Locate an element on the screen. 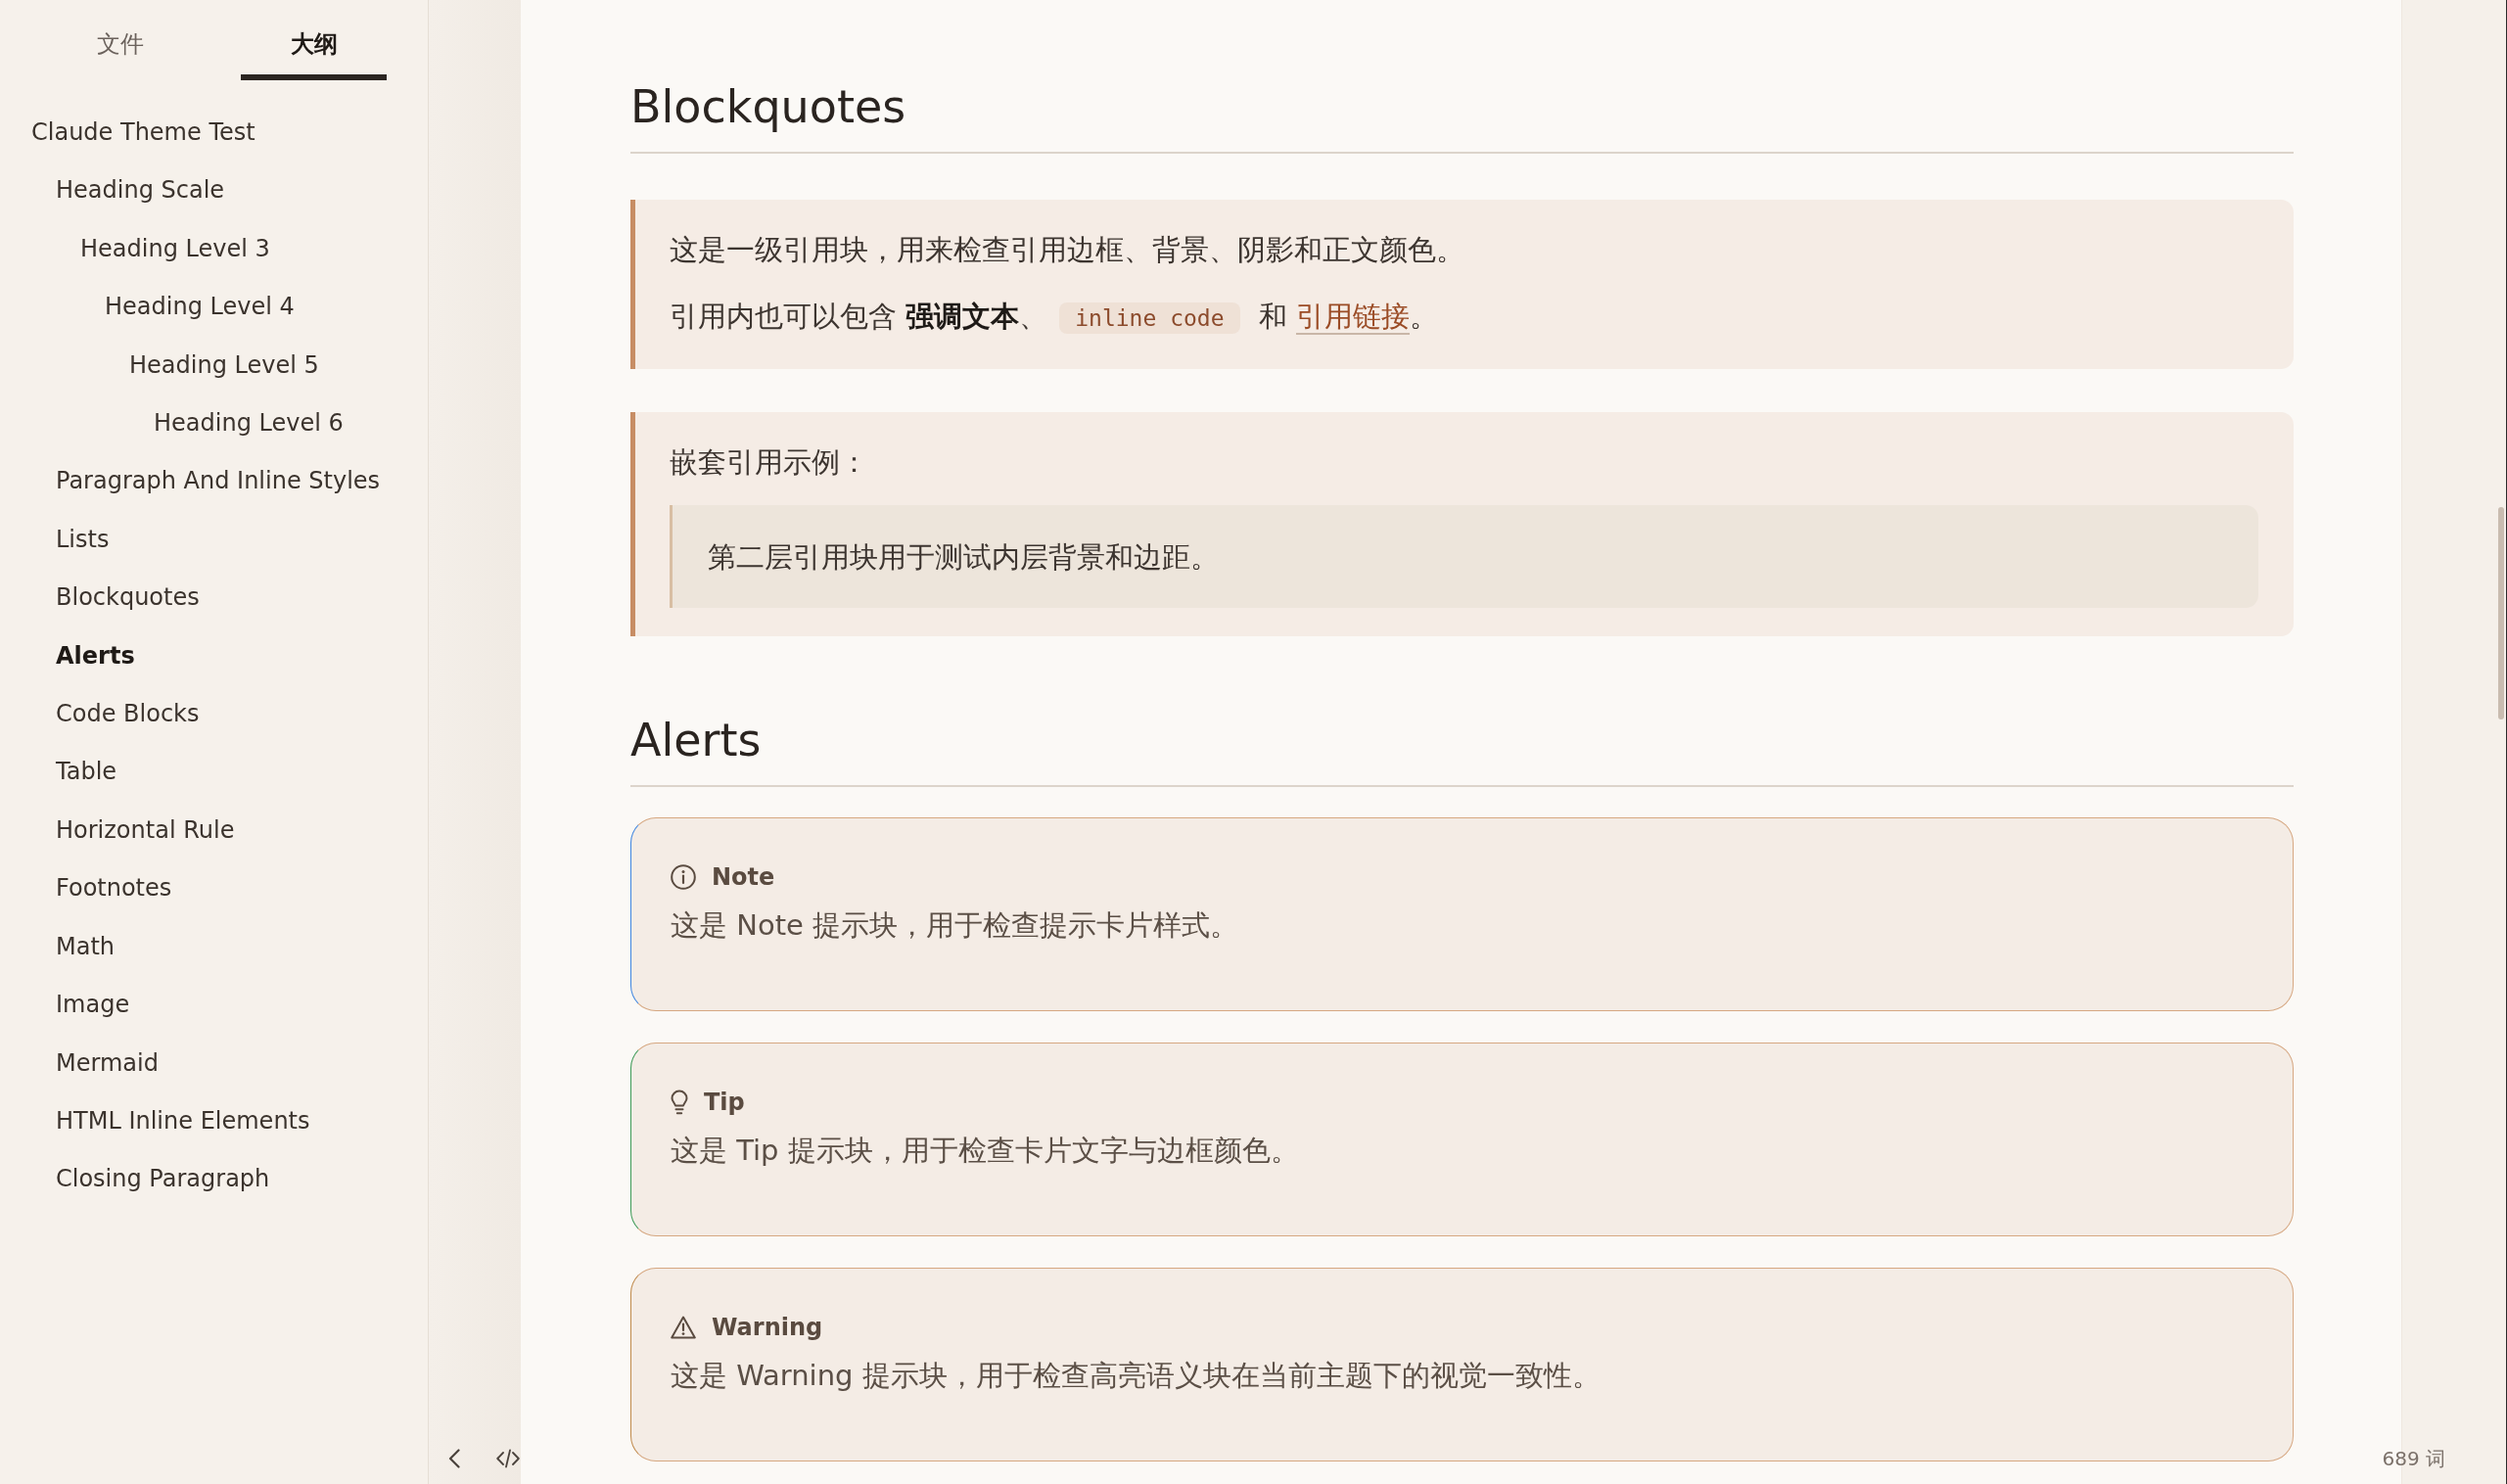 This screenshot has width=2507, height=1484. scrollbar-thumb is located at coordinates (2501, 613).